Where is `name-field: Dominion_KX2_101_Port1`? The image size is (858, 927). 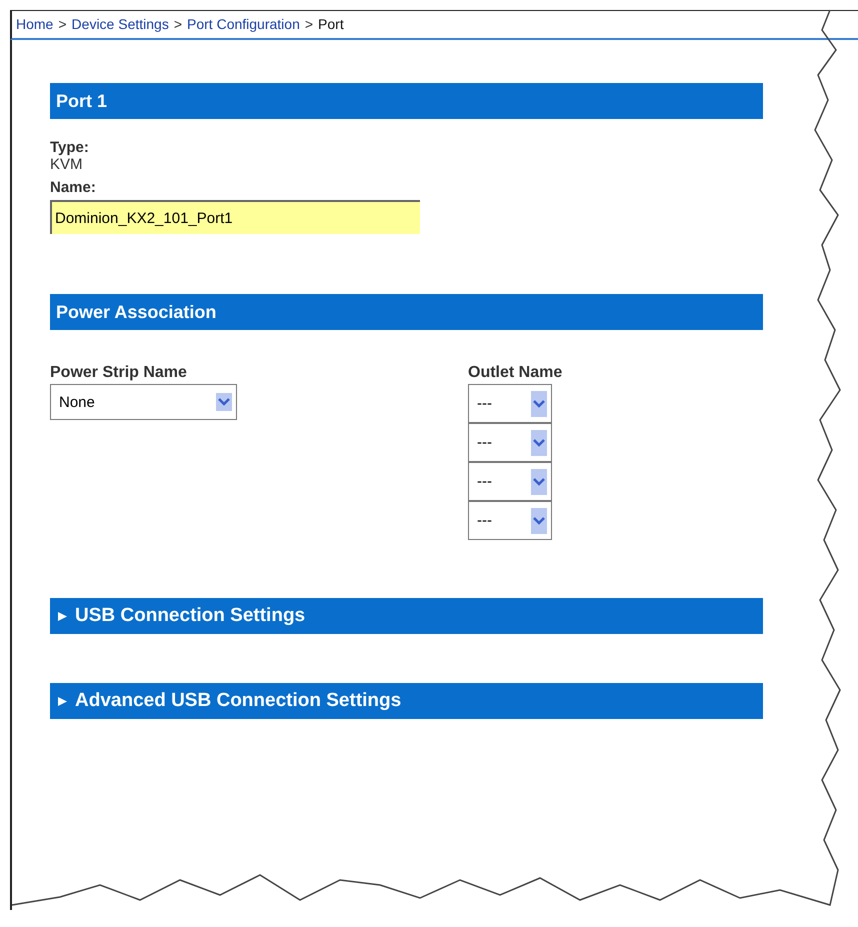 name-field: Dominion_KX2_101_Port1 is located at coordinates (235, 217).